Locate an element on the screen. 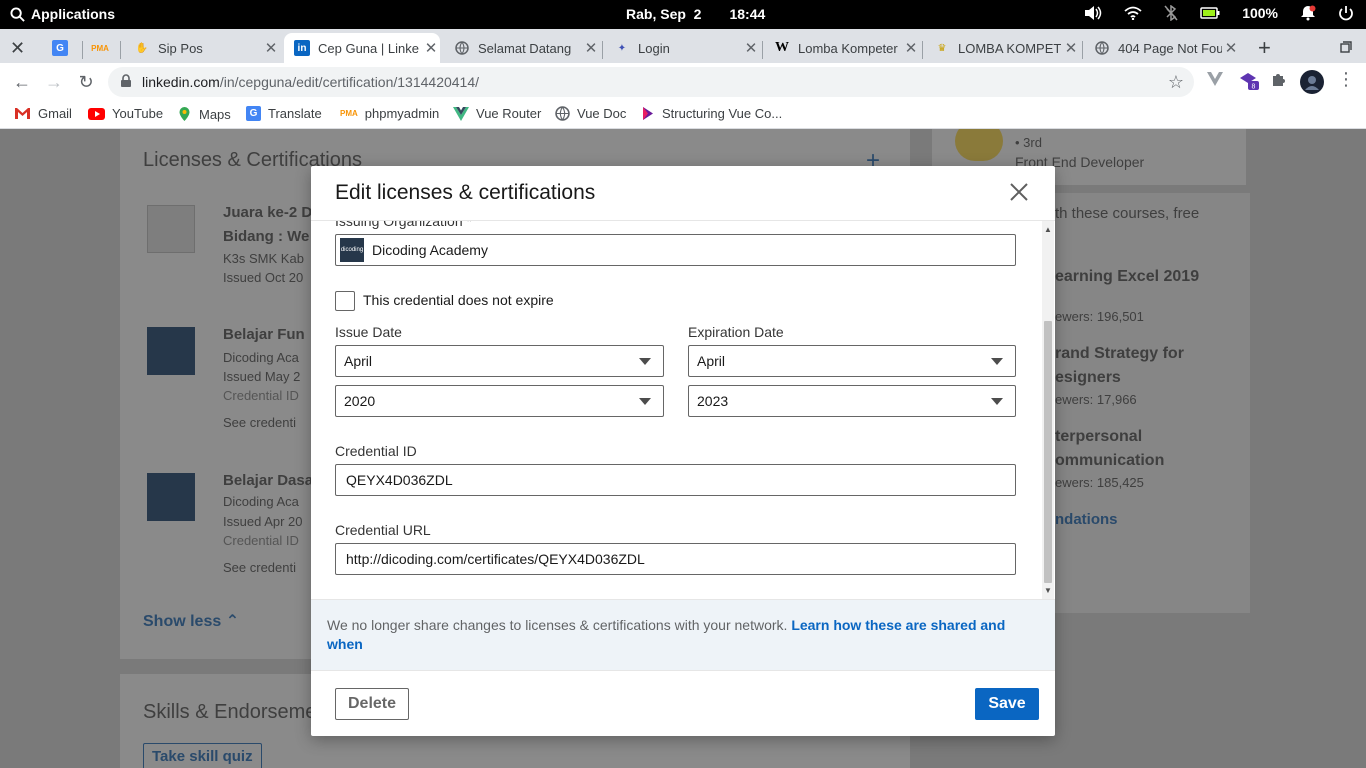 Image resolution: width=1366 pixels, height=768 pixels. cert-org: Dicoding Aca is located at coordinates (261, 357).